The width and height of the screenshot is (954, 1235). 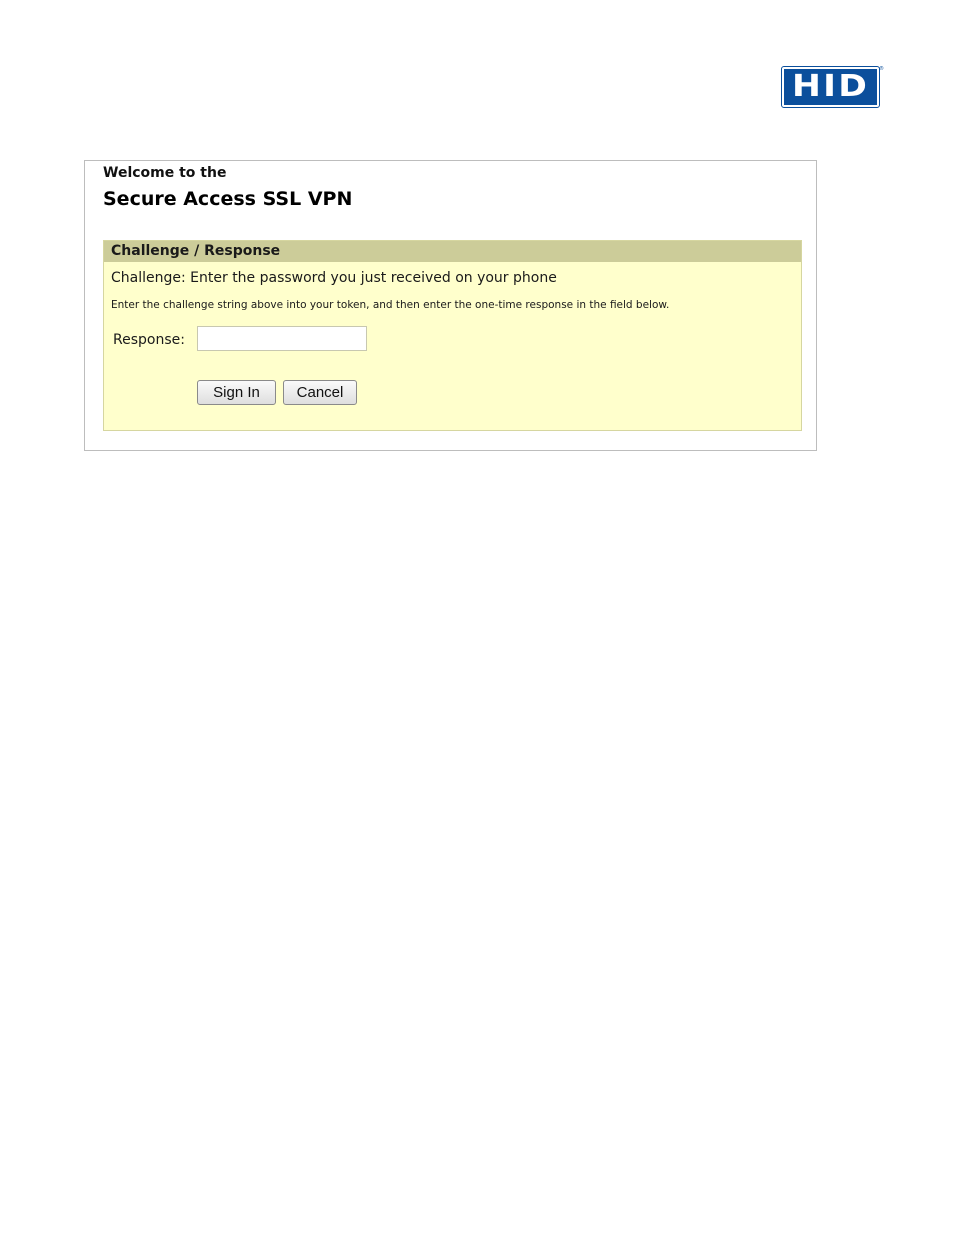 What do you see at coordinates (165, 173) in the screenshot?
I see `welcome-text: Welcome to the` at bounding box center [165, 173].